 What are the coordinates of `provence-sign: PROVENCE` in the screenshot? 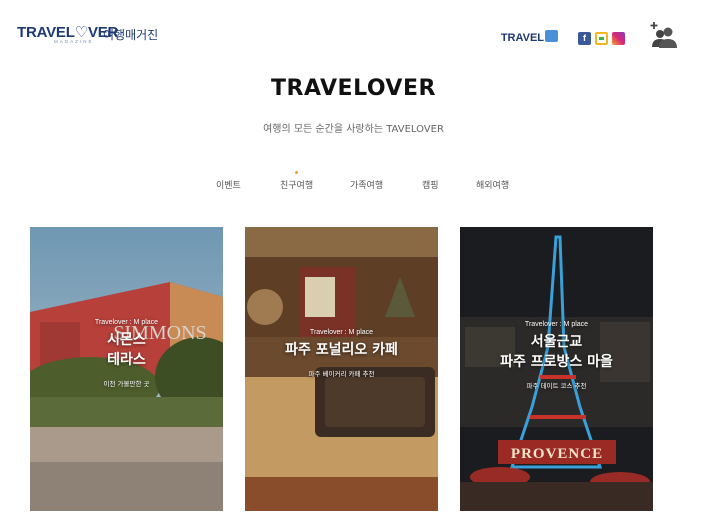 It's located at (557, 454).